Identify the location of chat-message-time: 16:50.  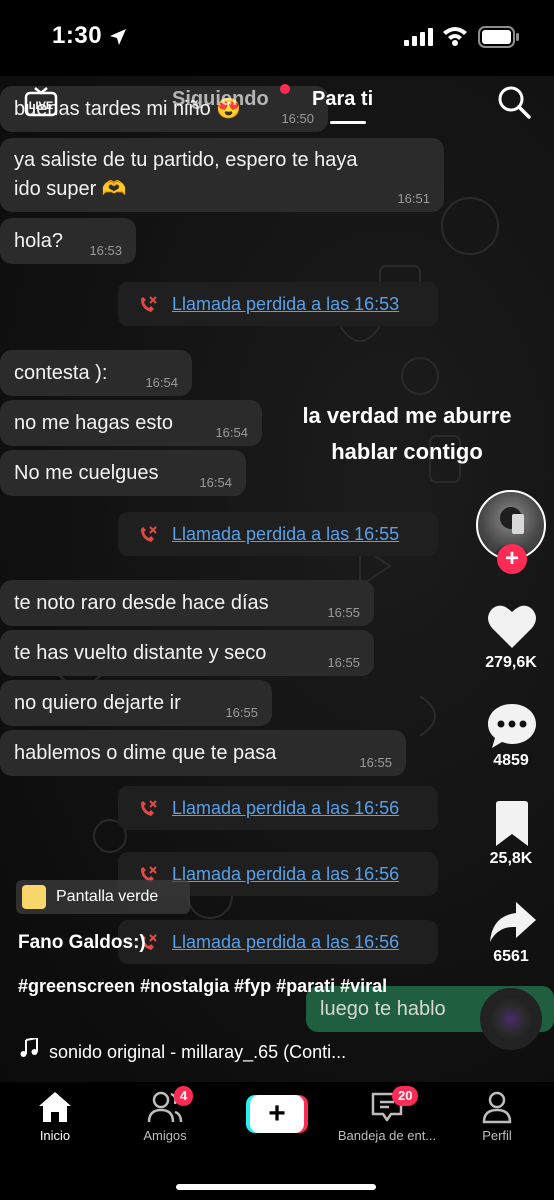
(297, 118).